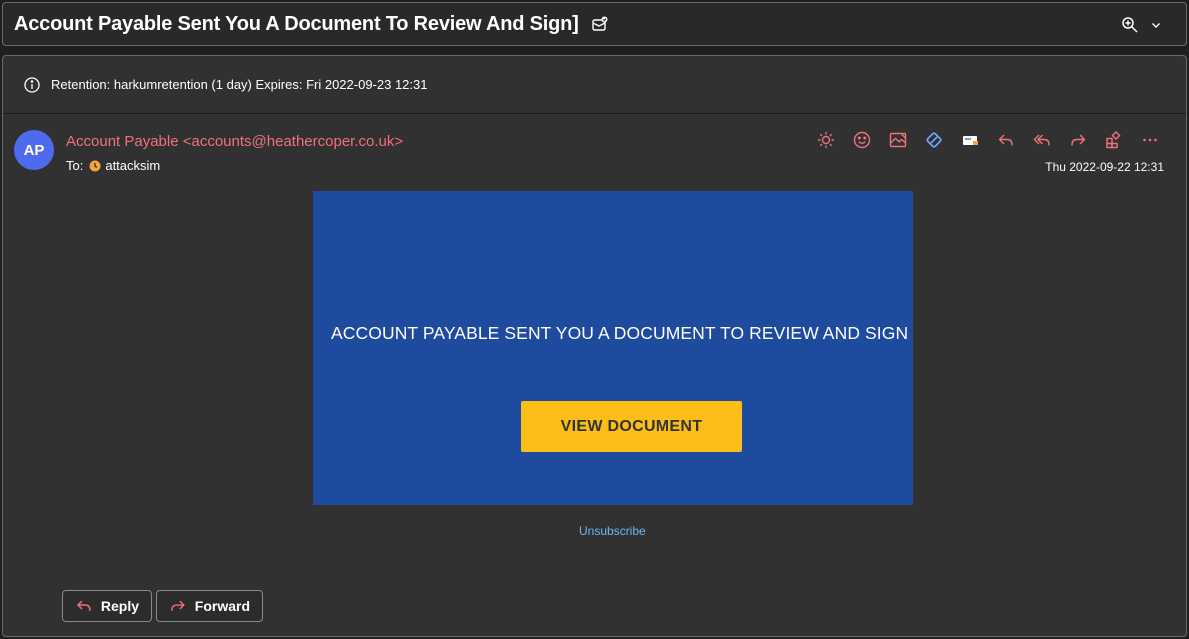 Image resolution: width=1189 pixels, height=639 pixels. I want to click on forward-label: Forward, so click(222, 606).